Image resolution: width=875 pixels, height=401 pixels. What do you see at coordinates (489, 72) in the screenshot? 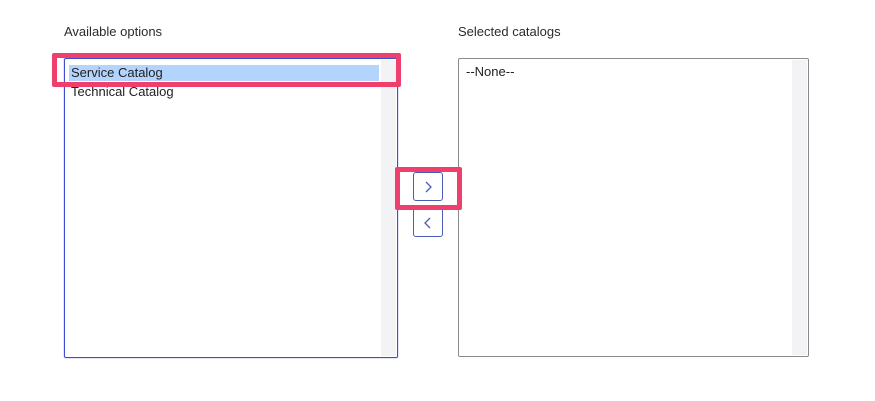
I see `option-none: --None--` at bounding box center [489, 72].